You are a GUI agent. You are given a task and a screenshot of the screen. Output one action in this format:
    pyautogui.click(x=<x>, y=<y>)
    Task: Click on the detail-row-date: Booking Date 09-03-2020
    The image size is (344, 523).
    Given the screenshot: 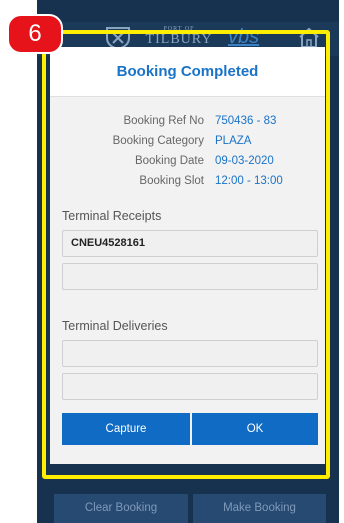 What is the action you would take?
    pyautogui.click(x=187, y=164)
    